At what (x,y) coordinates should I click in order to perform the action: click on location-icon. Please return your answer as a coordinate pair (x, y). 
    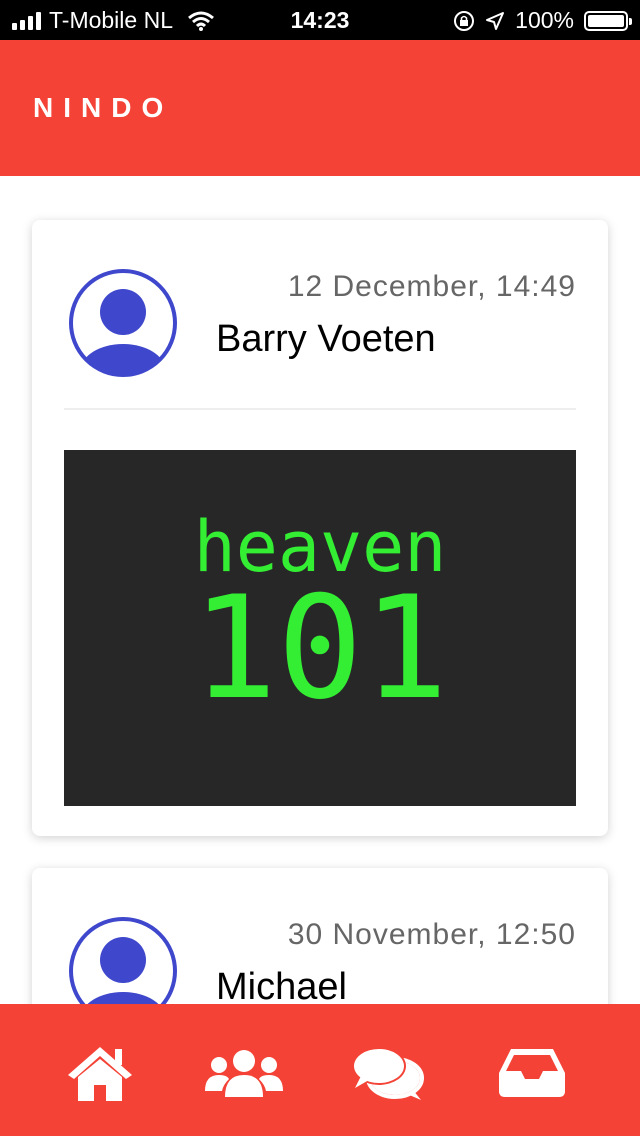
    Looking at the image, I should click on (495, 20).